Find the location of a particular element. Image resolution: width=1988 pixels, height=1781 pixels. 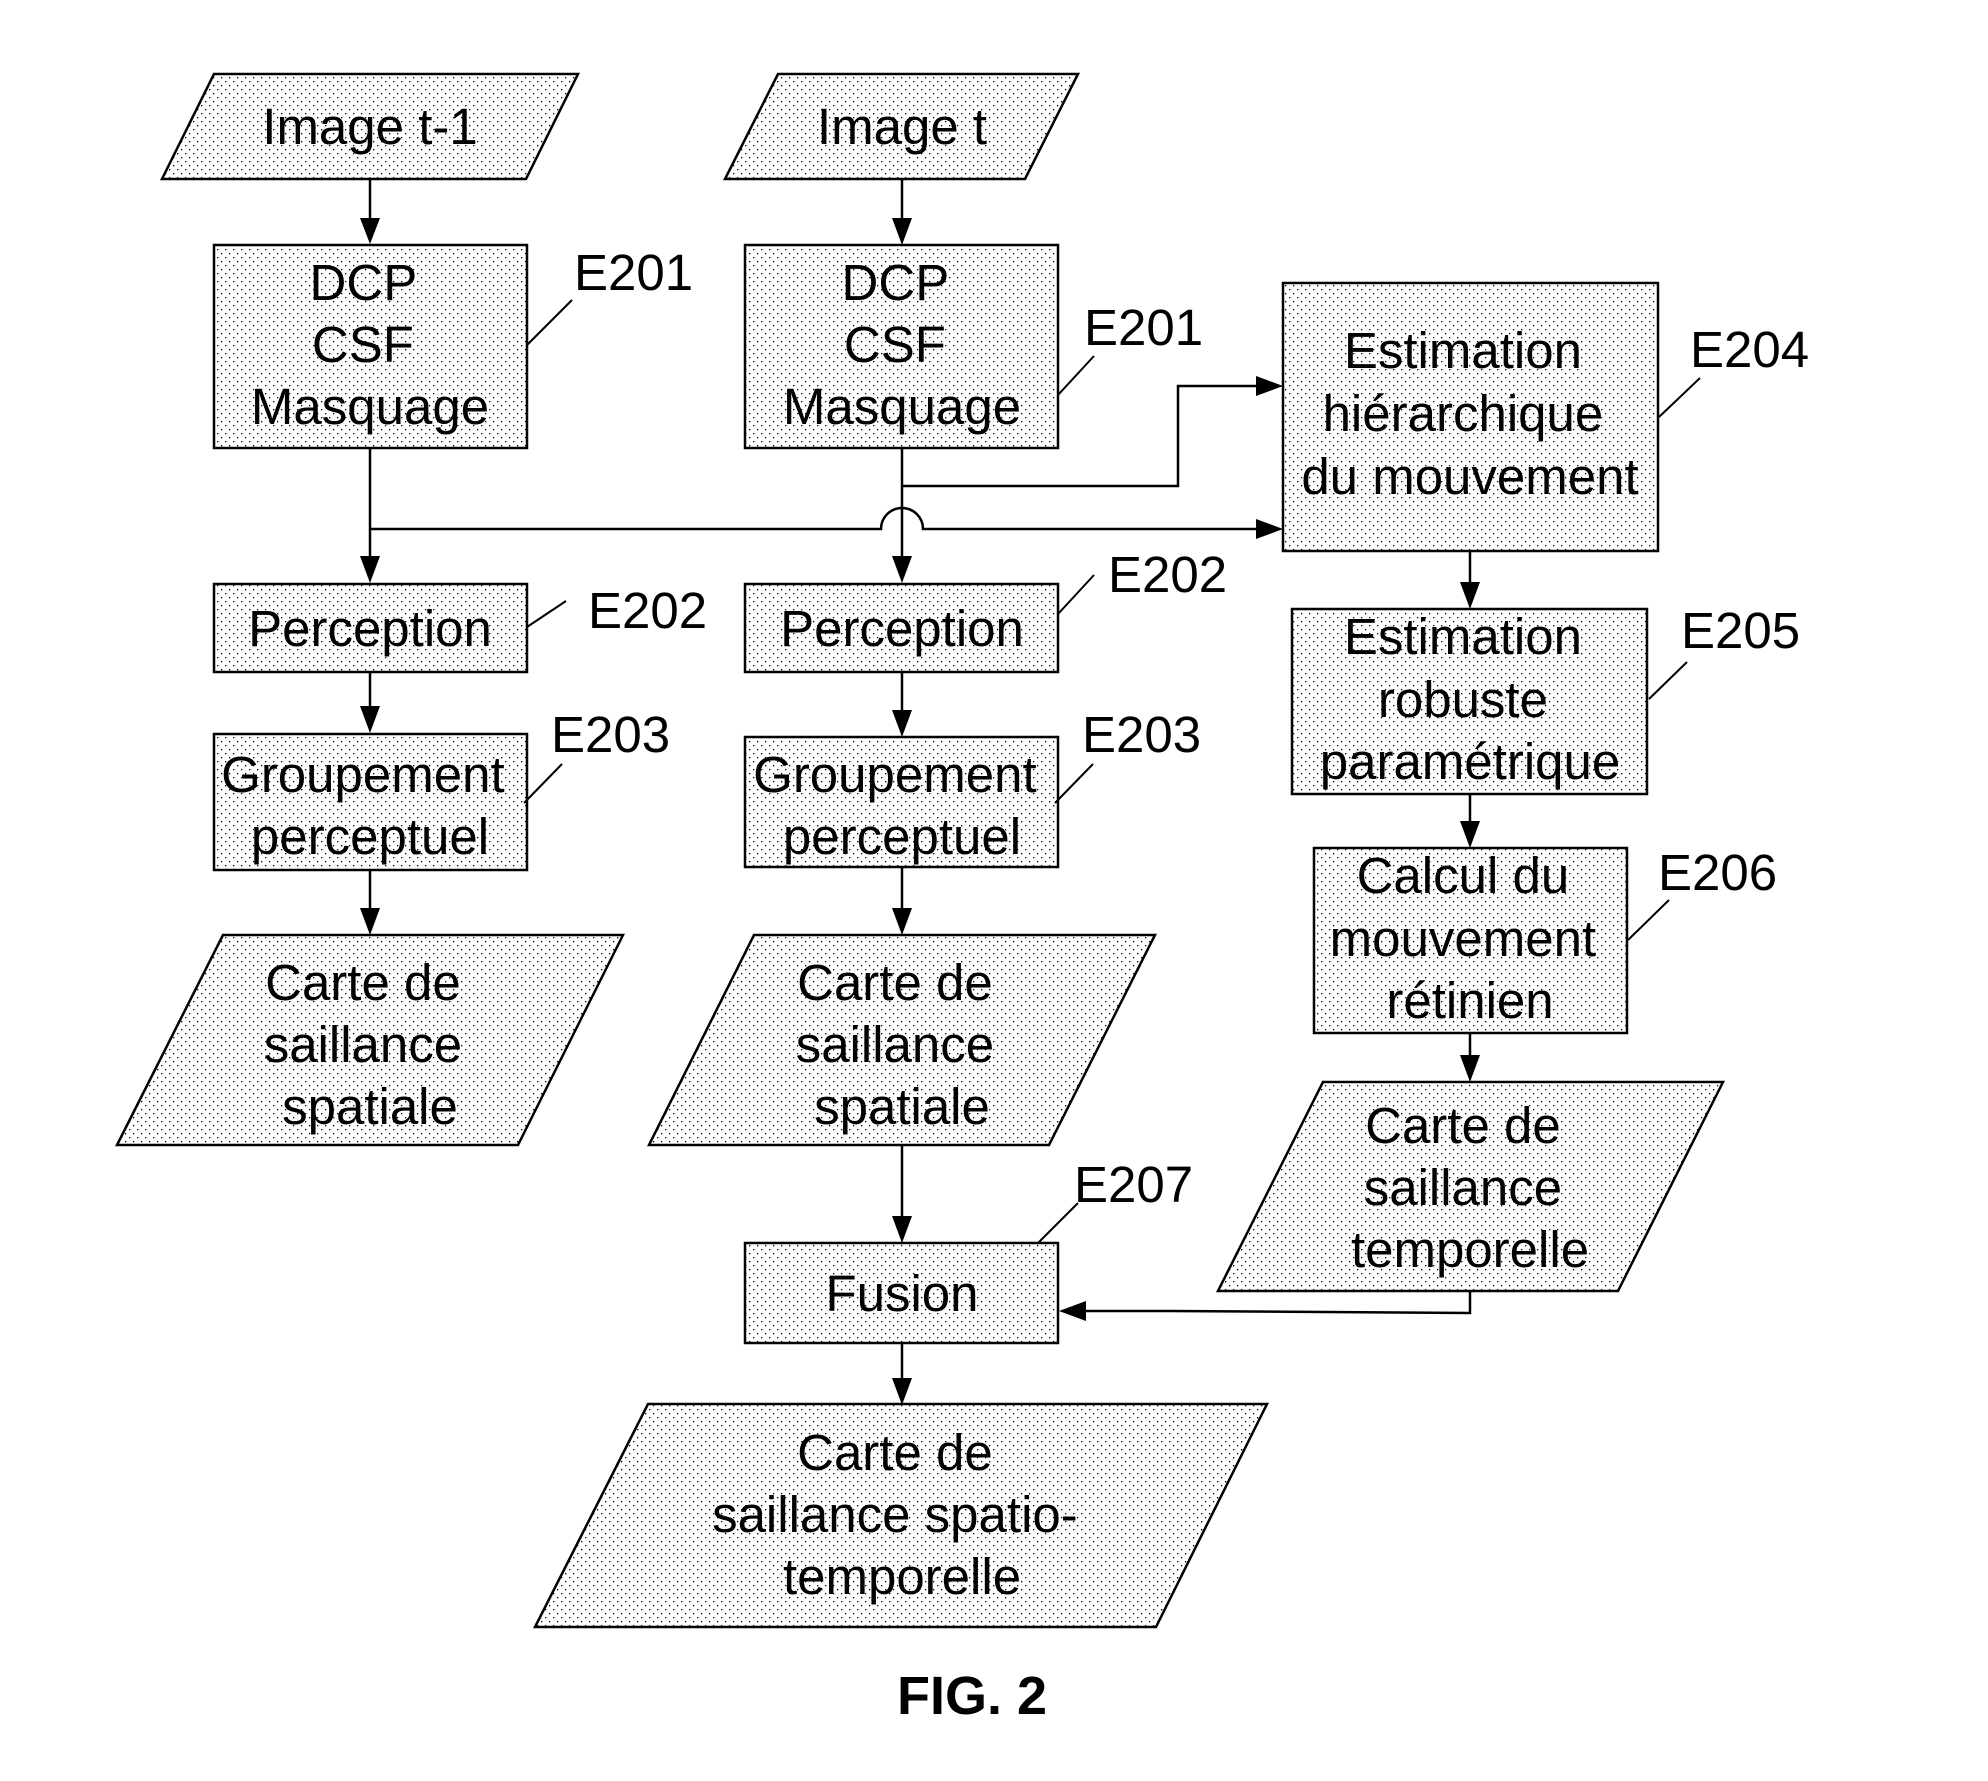

leader-e204 is located at coordinates (1679, 397).